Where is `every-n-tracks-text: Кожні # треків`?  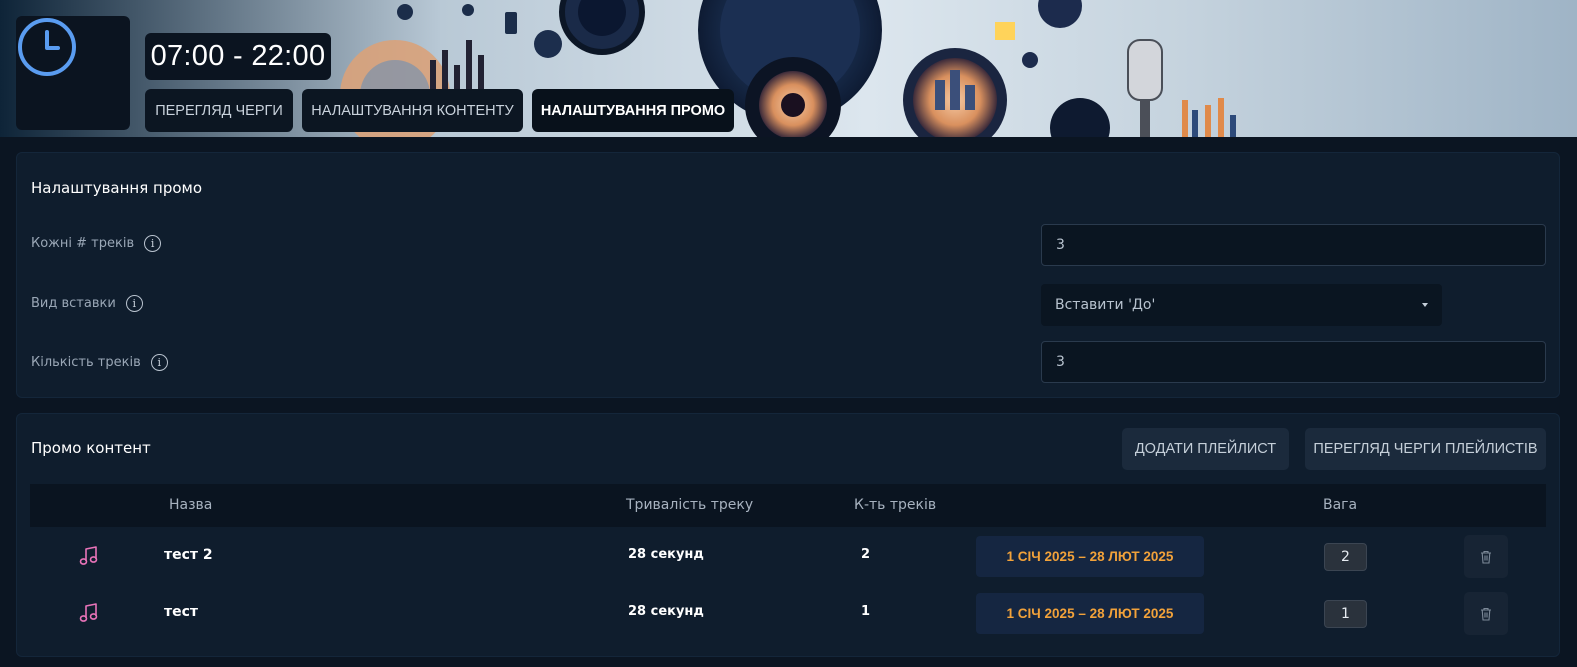 every-n-tracks-text: Кожні # треків is located at coordinates (83, 243).